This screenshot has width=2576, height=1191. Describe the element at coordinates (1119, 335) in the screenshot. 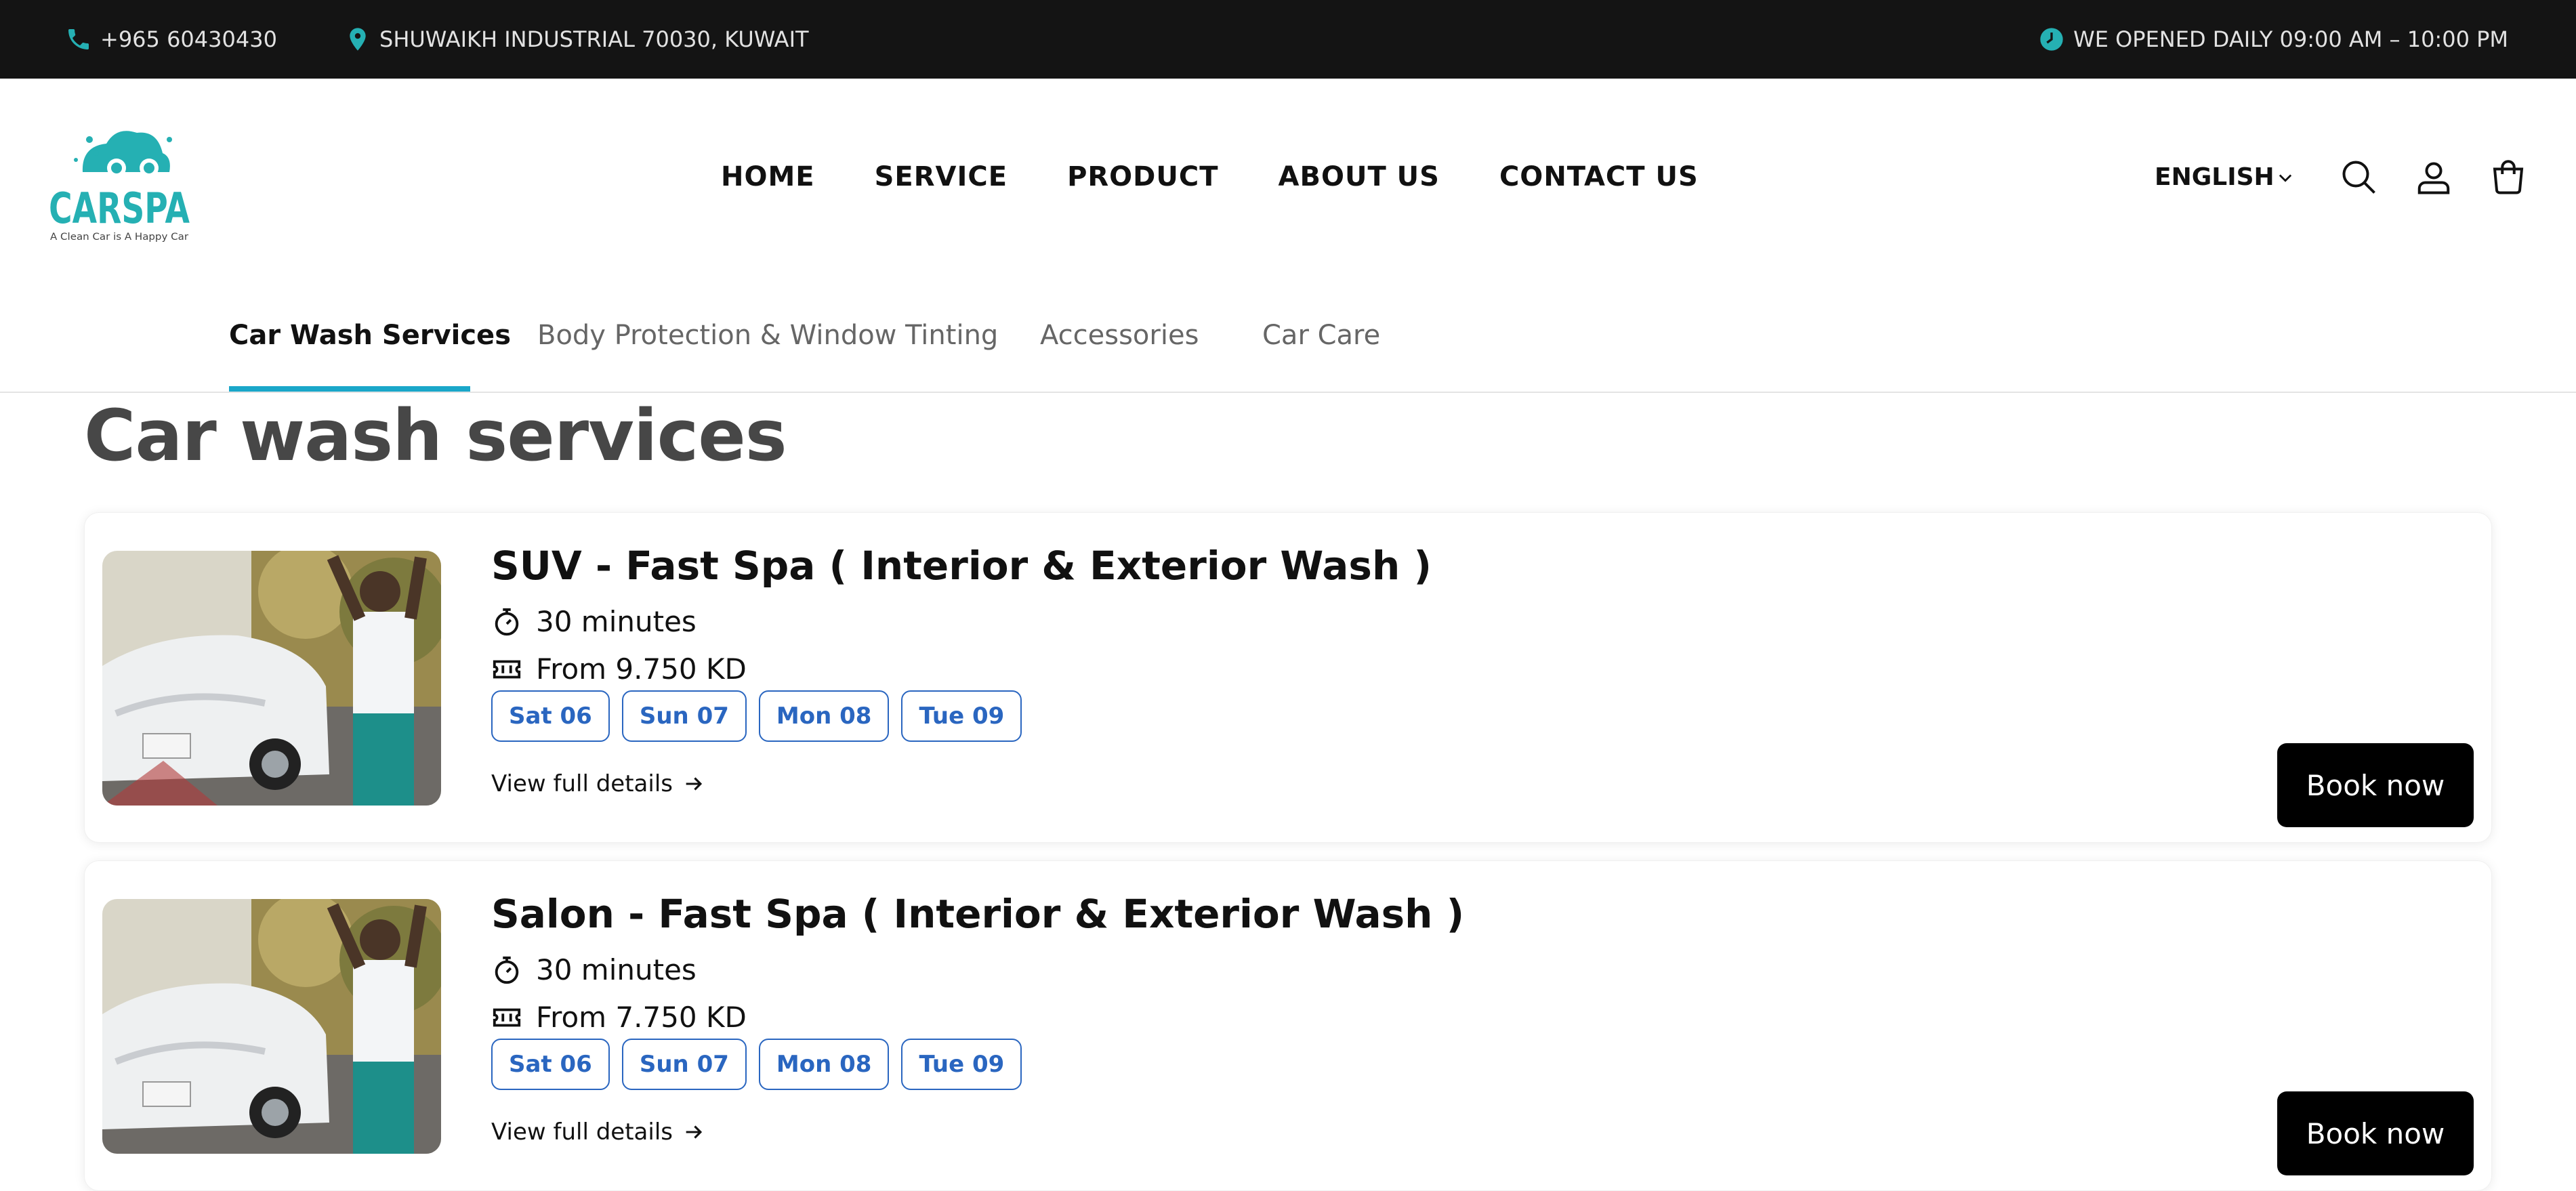

I see `tab-accessories: Accessories` at that location.